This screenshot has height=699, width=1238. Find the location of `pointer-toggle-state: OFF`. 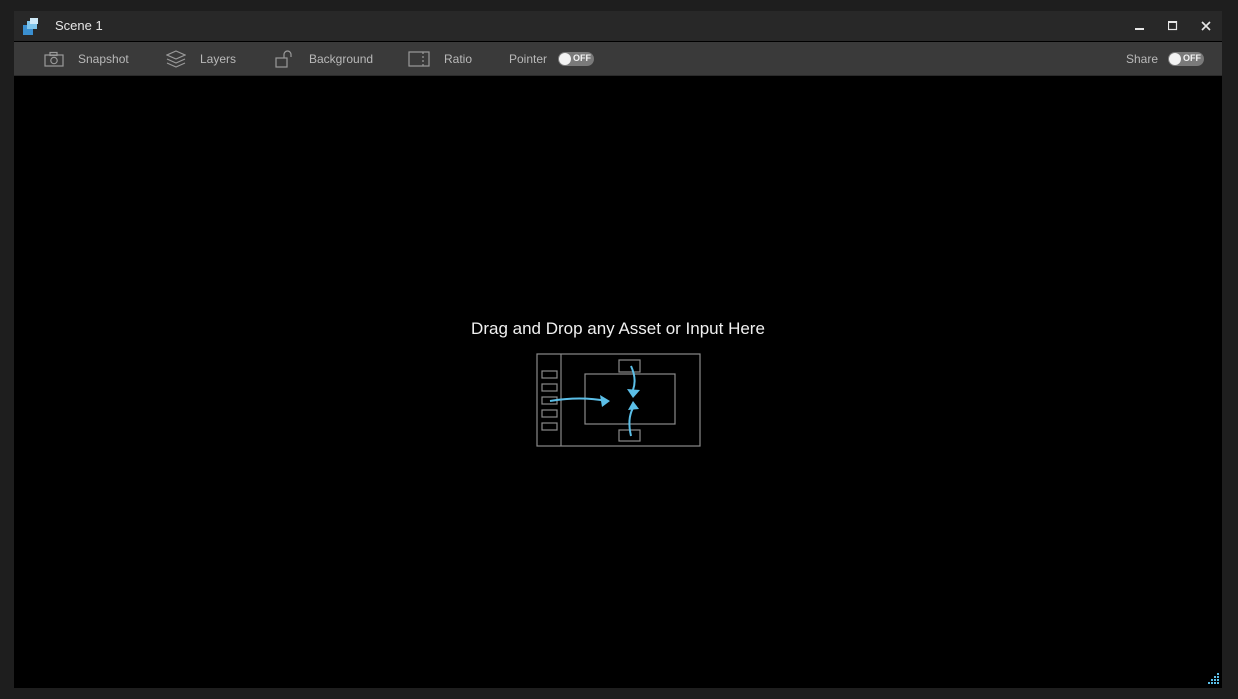

pointer-toggle-state: OFF is located at coordinates (582, 58).